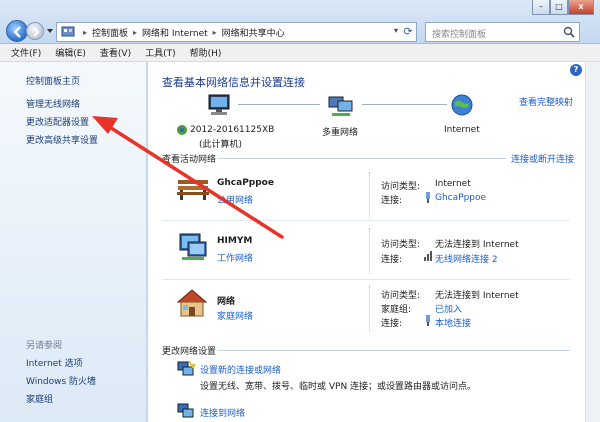  What do you see at coordinates (115, 52) in the screenshot?
I see `menu-view: 查看(V)` at bounding box center [115, 52].